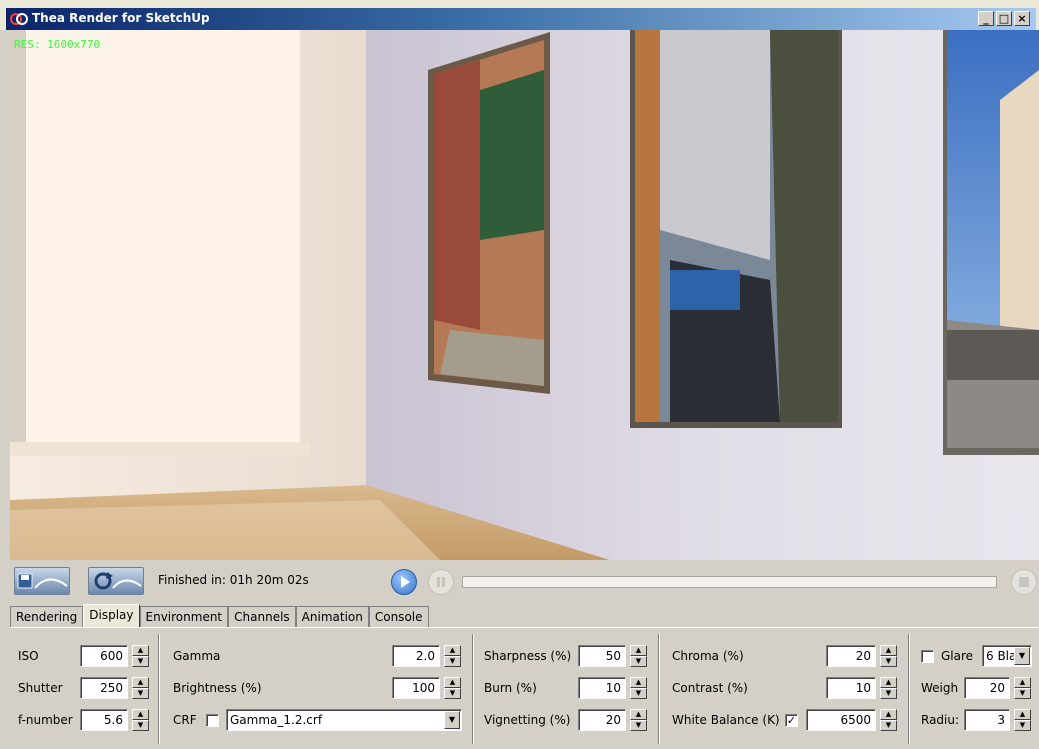 Image resolution: width=1039 pixels, height=749 pixels. What do you see at coordinates (521, 19) in the screenshot?
I see `title-bar-gradient: Thea Render for SketchUp _ □ ×` at bounding box center [521, 19].